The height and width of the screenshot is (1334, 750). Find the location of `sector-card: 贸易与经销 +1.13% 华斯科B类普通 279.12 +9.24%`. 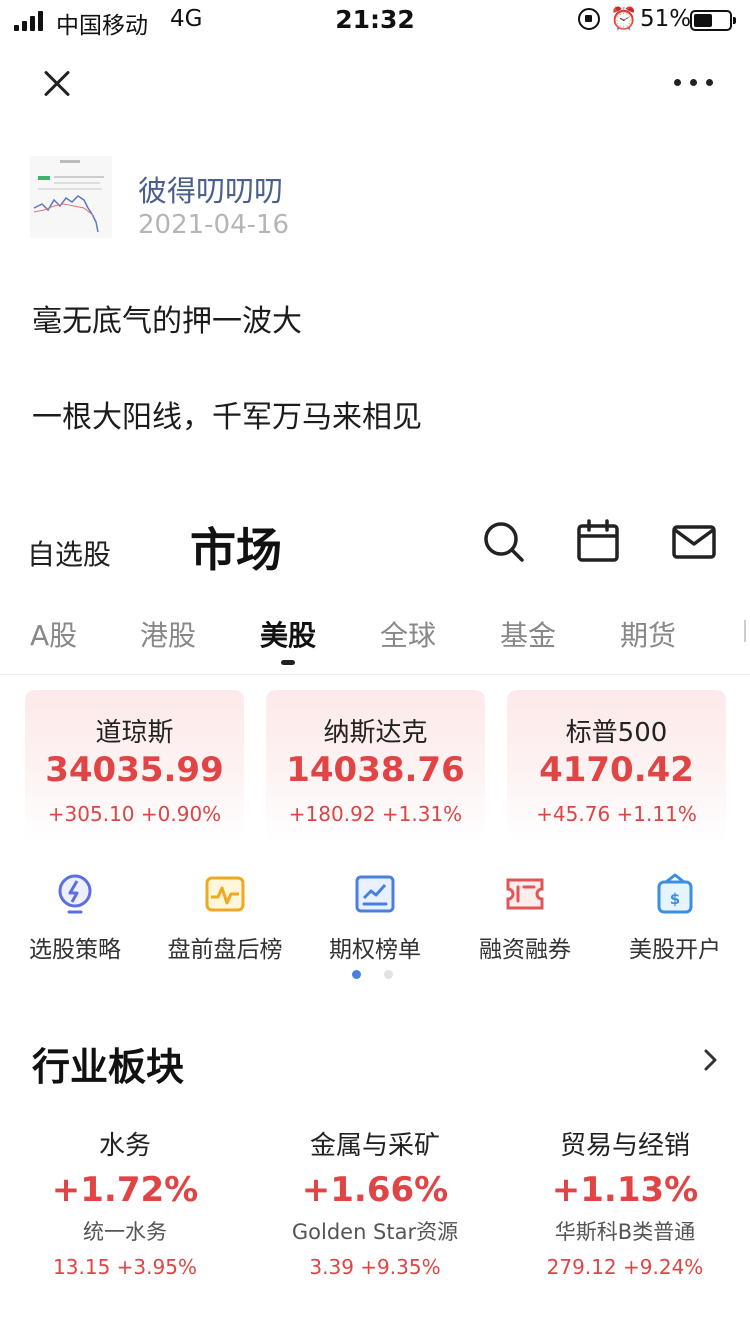

sector-card: 贸易与经销 +1.13% 华斯科B类普通 279.12 +9.24% is located at coordinates (625, 1205).